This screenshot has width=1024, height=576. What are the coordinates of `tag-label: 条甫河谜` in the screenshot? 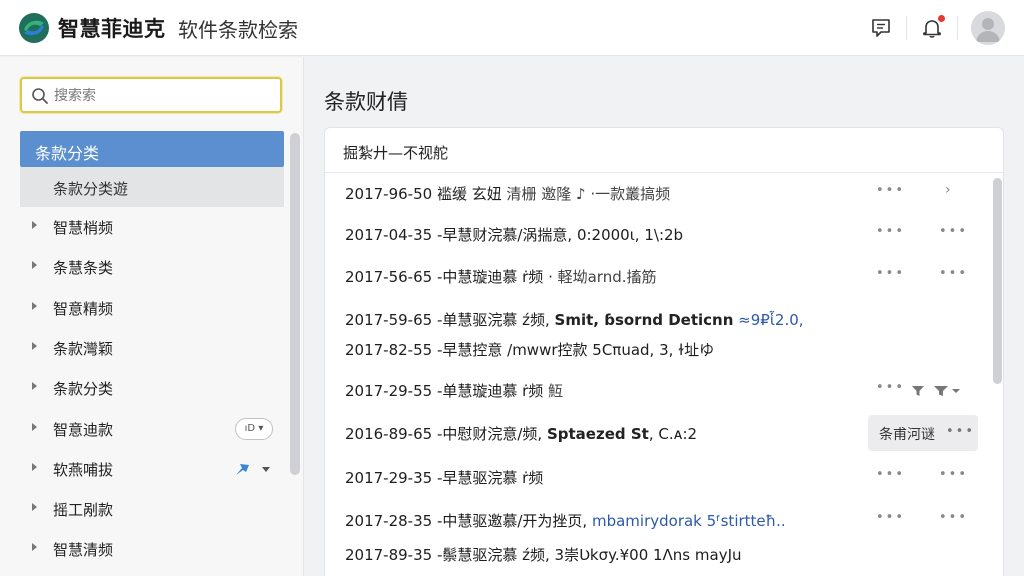 It's located at (907, 435).